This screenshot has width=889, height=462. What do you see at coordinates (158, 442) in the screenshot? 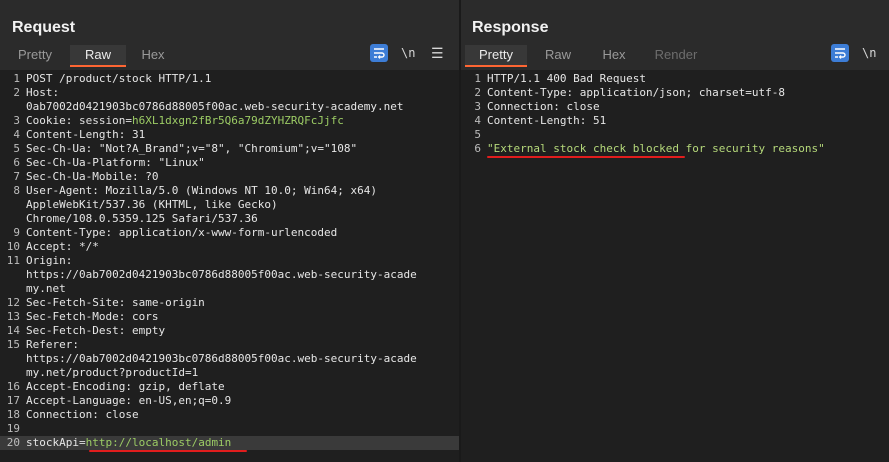
I see `param-value: http://localhost/admin` at bounding box center [158, 442].